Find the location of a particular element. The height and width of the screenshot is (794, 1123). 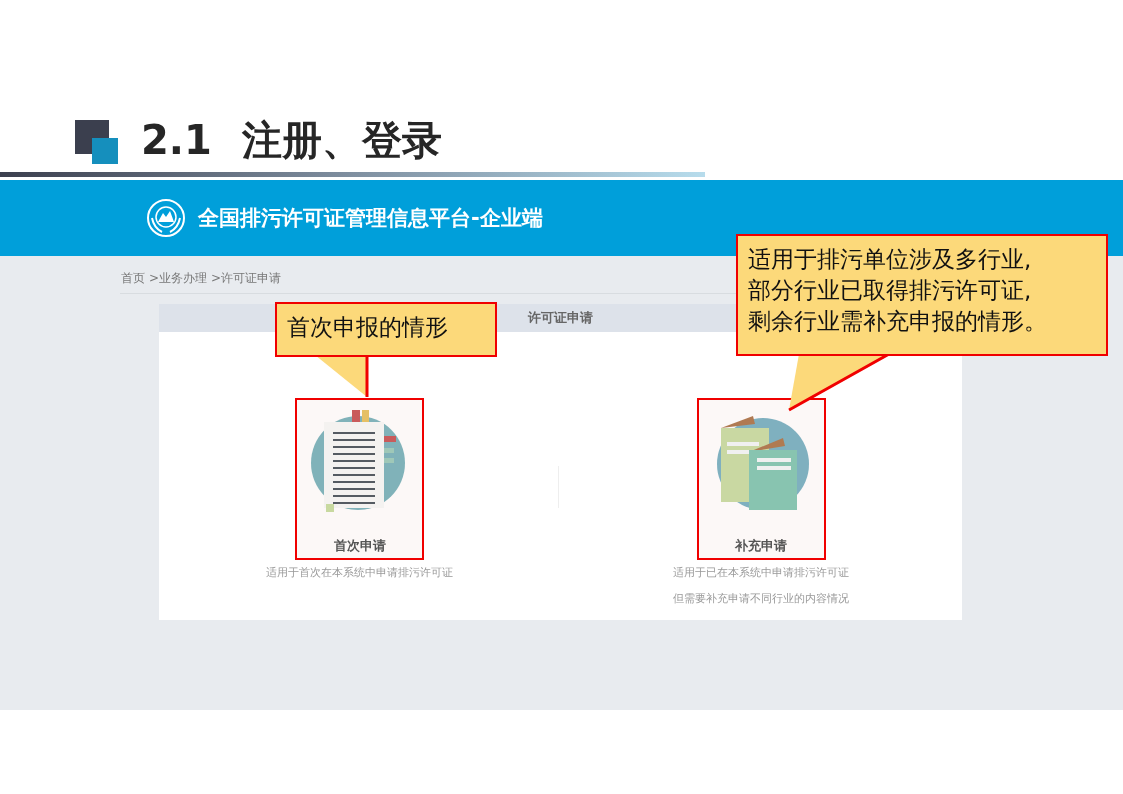

option-label: 首次申请 is located at coordinates (359, 546).